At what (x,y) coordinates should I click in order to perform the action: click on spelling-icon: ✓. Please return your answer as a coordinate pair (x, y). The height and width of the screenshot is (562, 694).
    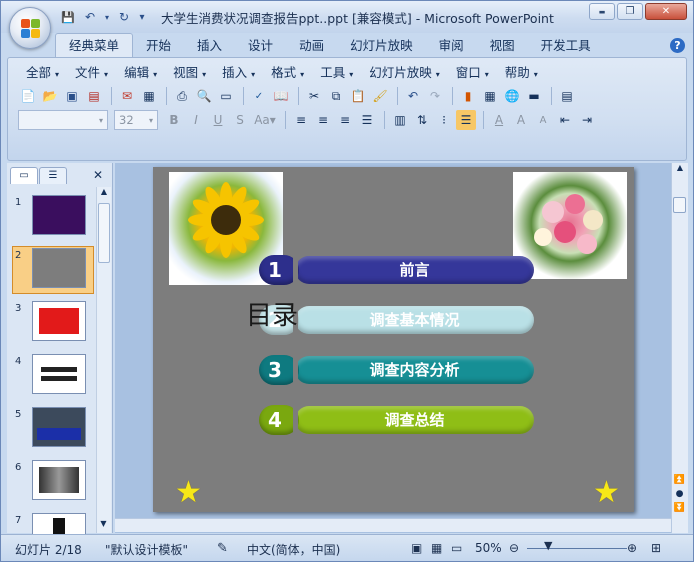
    Looking at the image, I should click on (259, 96).